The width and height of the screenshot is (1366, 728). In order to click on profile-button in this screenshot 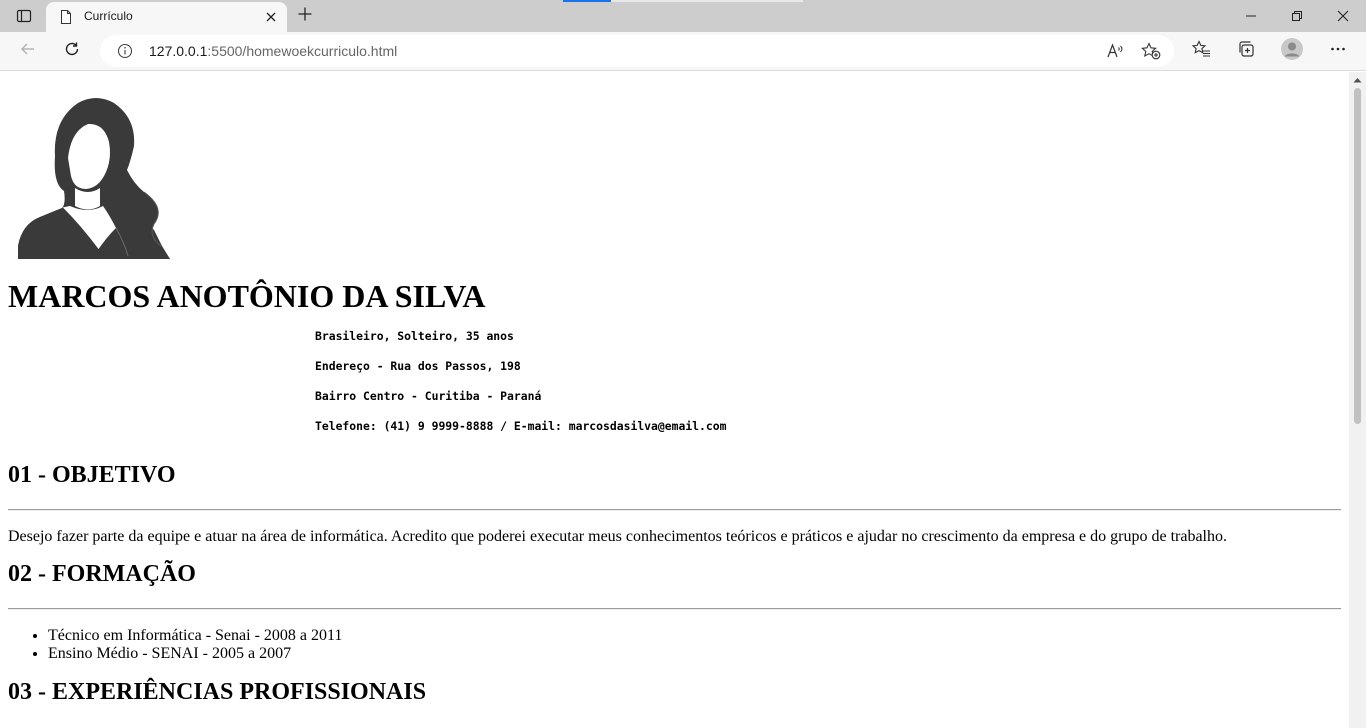, I will do `click(1292, 51)`.